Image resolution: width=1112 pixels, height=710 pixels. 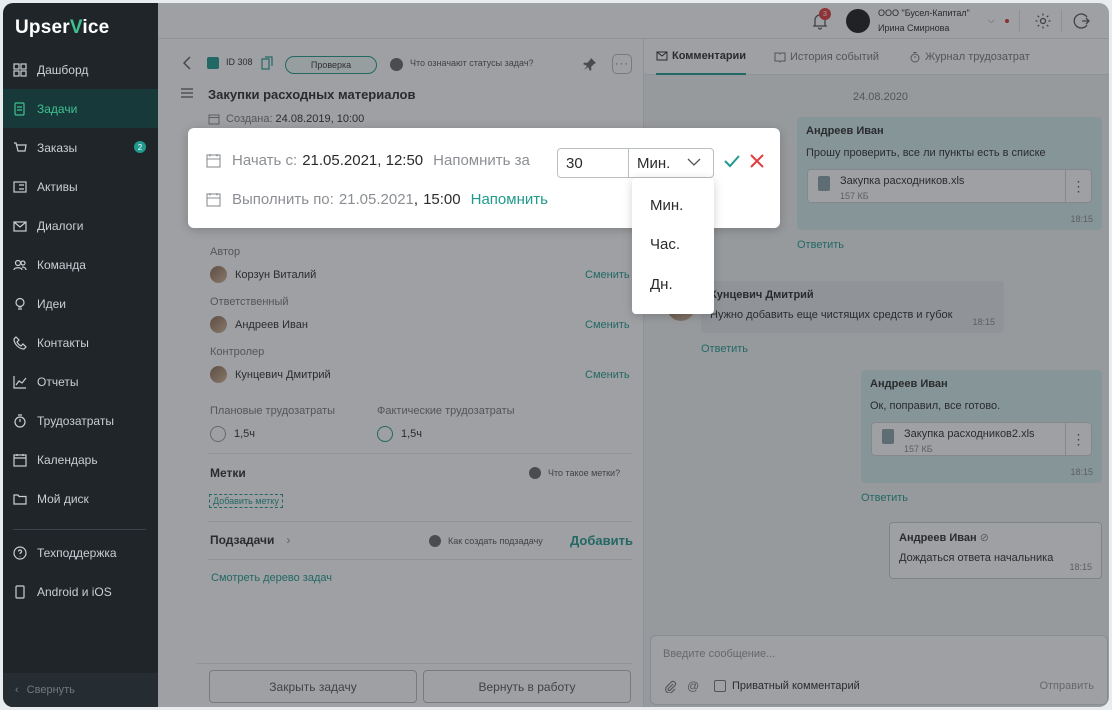 I want to click on sidebar-item-team: Команда, so click(x=80, y=264).